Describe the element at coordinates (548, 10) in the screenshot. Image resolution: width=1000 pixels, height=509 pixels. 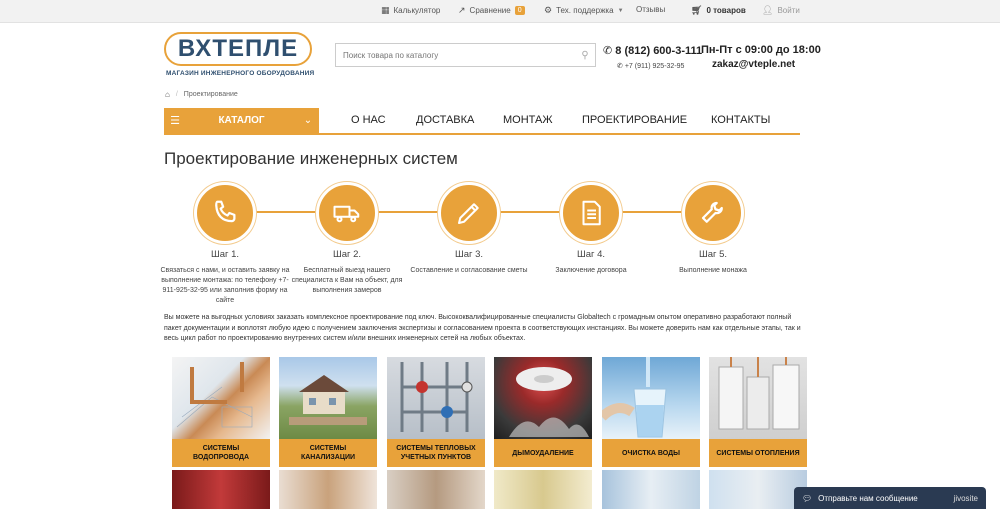
I see `gear-icon: ⚙` at that location.